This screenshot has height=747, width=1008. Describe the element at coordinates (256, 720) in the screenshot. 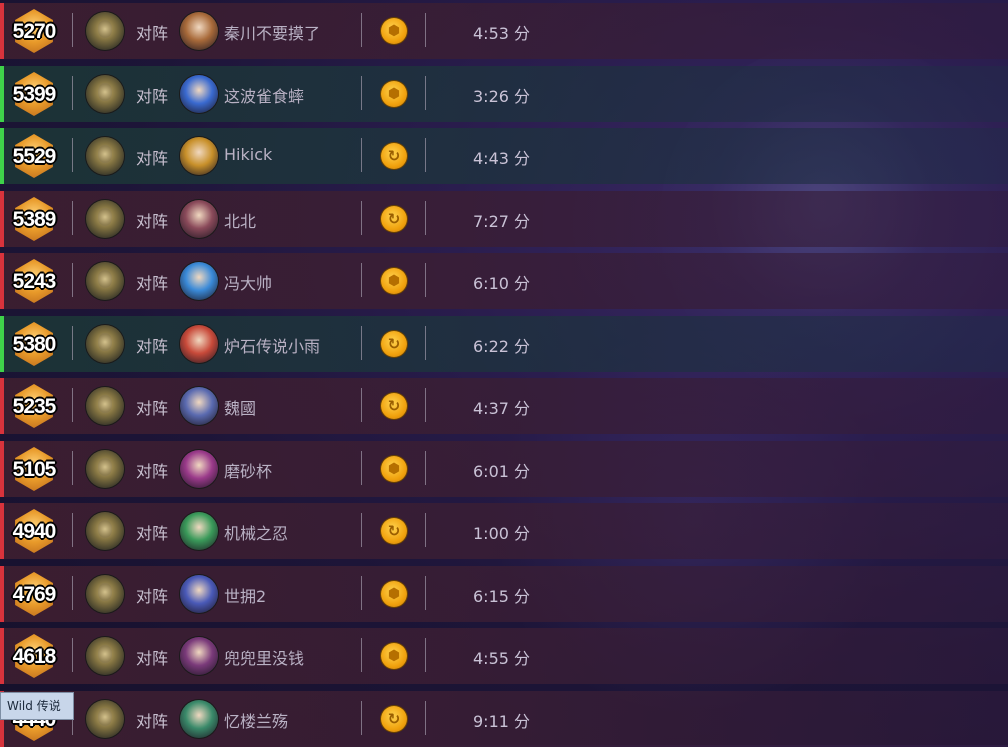

I see `opponent-name: 忆楼兰殇` at that location.